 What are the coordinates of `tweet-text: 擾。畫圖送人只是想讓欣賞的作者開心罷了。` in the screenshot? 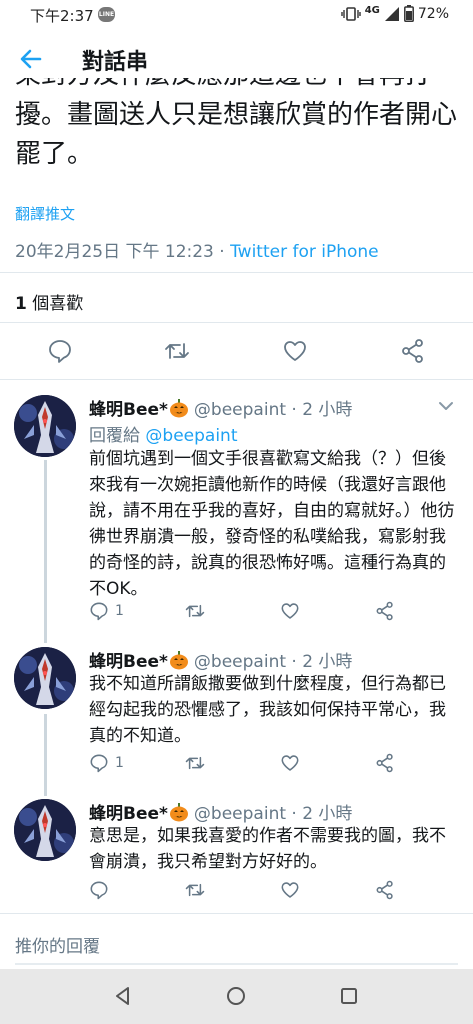 It's located at (236, 134).